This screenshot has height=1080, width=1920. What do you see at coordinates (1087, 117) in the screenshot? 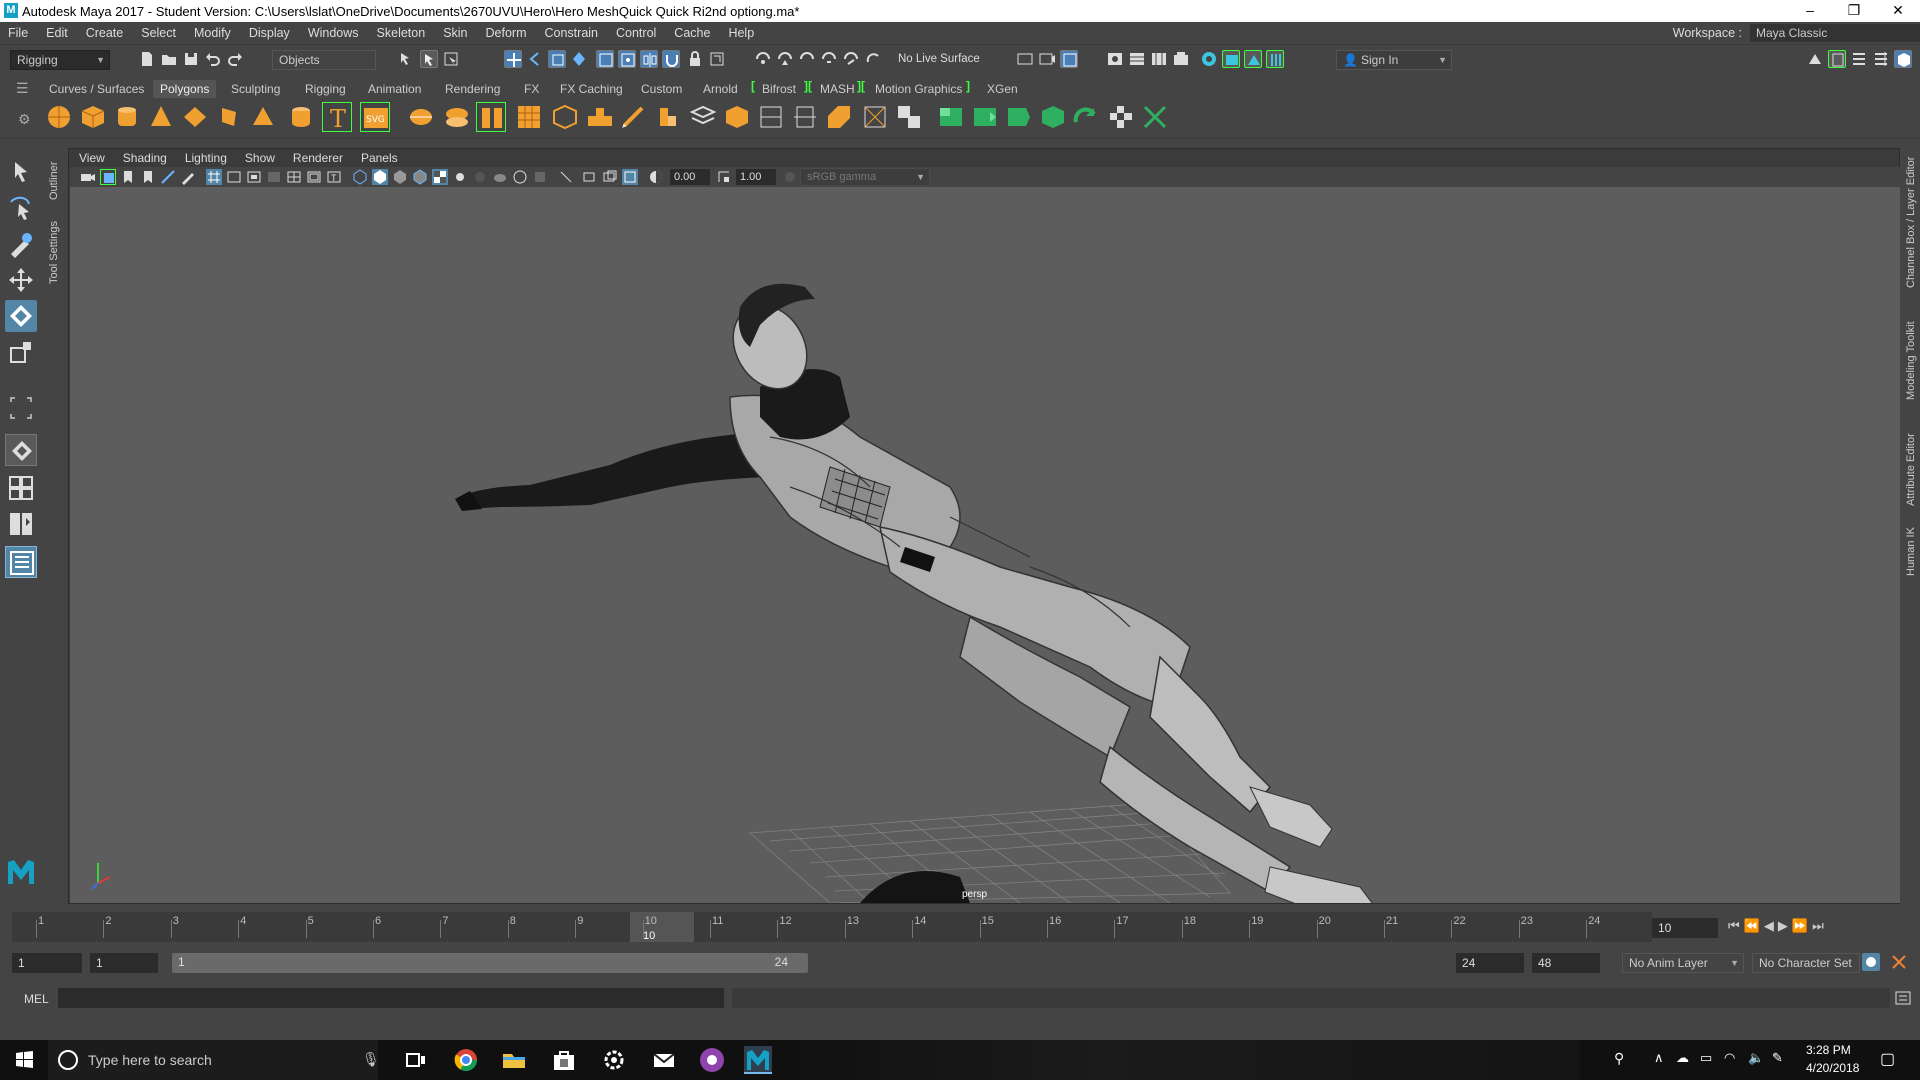
I see `uv-unfold-icon` at bounding box center [1087, 117].